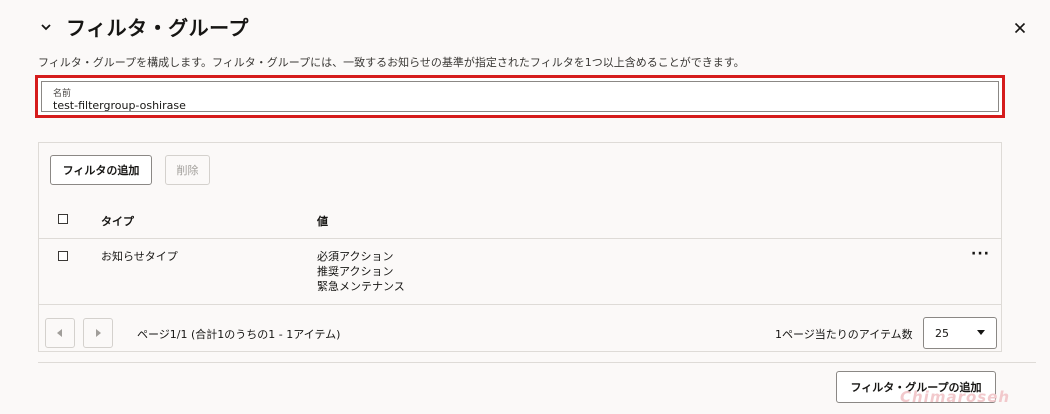 The width and height of the screenshot is (1050, 414). What do you see at coordinates (980, 254) in the screenshot?
I see `row-actions-menu-icon: ···` at bounding box center [980, 254].